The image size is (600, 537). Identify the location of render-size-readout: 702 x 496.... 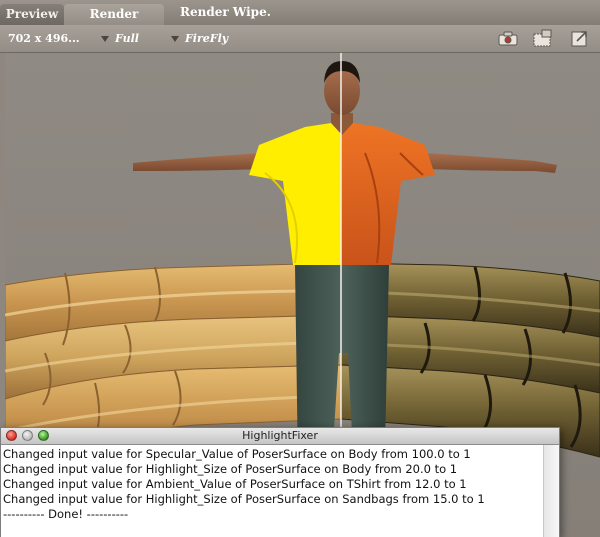
(44, 38).